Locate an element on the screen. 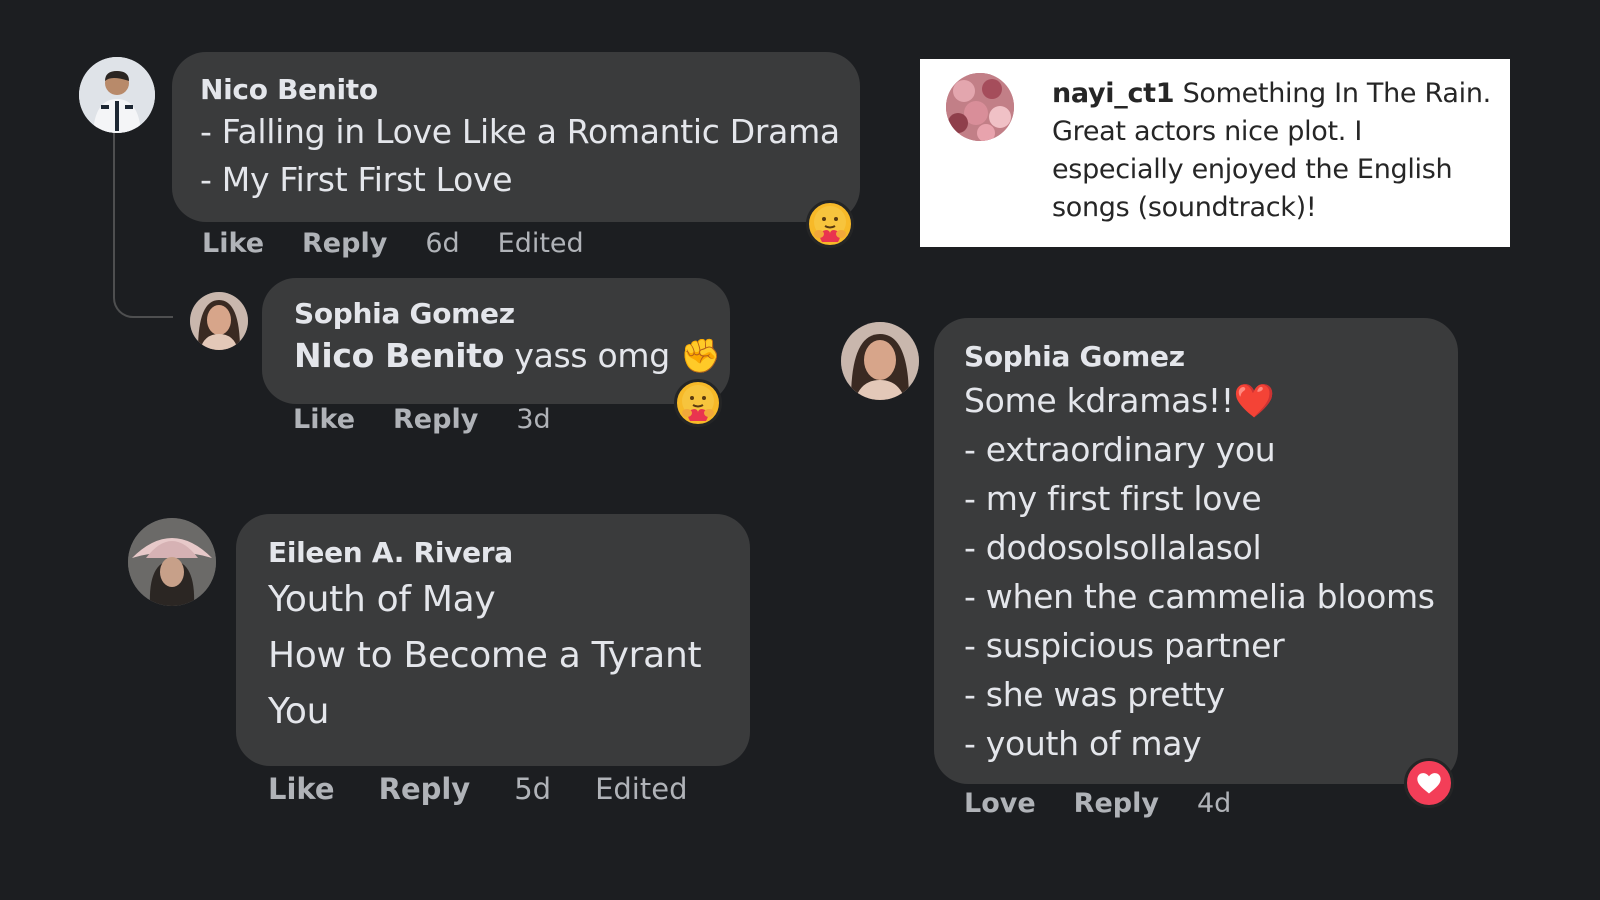  love-button: Love is located at coordinates (1000, 803).